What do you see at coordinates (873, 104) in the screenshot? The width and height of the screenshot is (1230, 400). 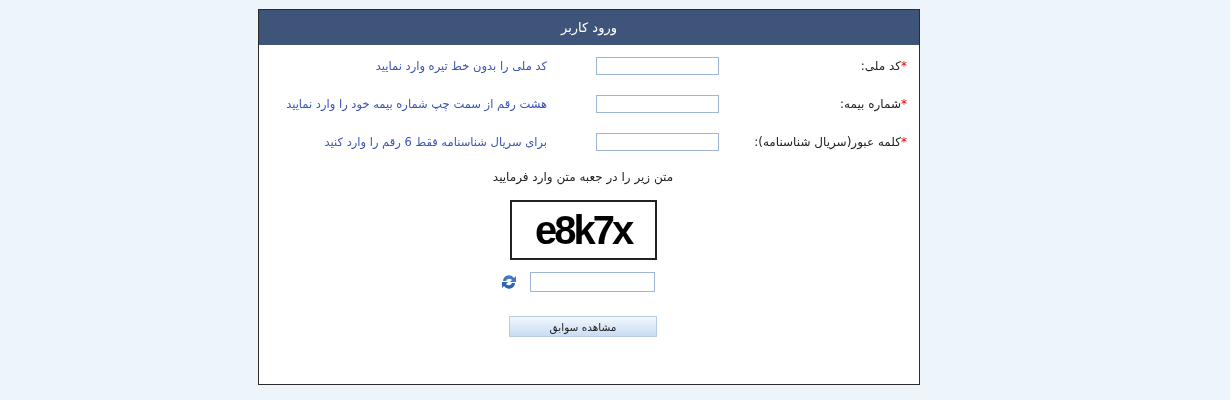 I see `field-label: * شماره بیمه:` at bounding box center [873, 104].